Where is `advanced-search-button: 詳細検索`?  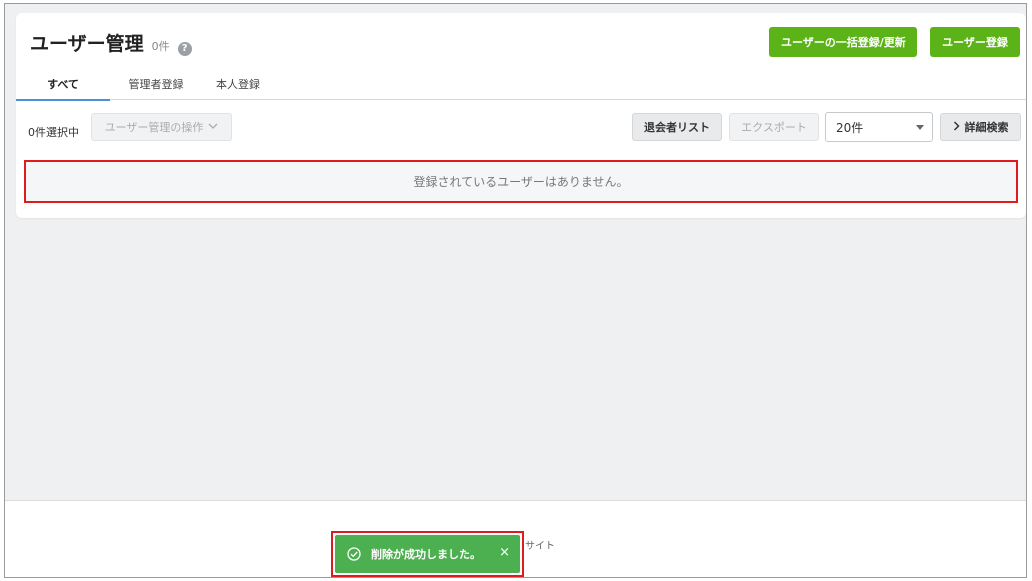
advanced-search-button: 詳細検索 is located at coordinates (980, 127).